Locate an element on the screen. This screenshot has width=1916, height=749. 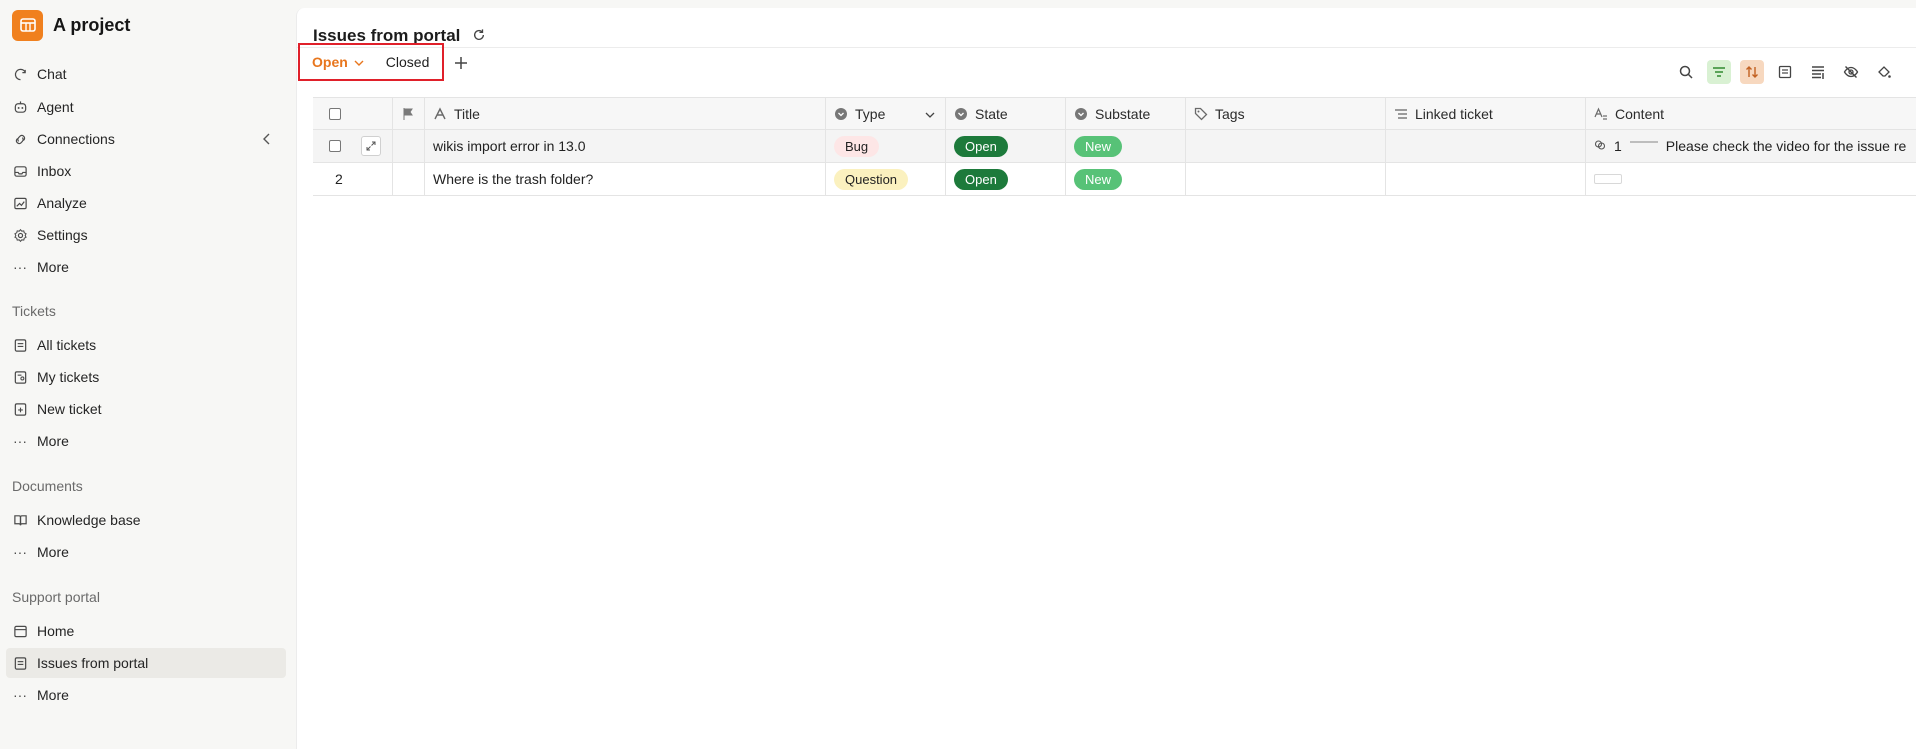
project-name: A project is located at coordinates (92, 24).